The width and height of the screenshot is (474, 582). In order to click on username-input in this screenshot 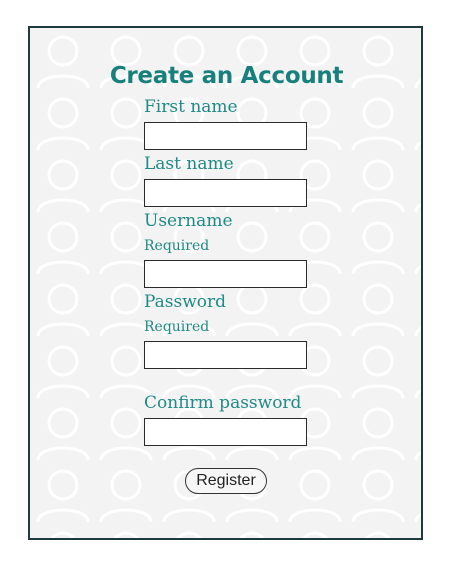, I will do `click(225, 274)`.